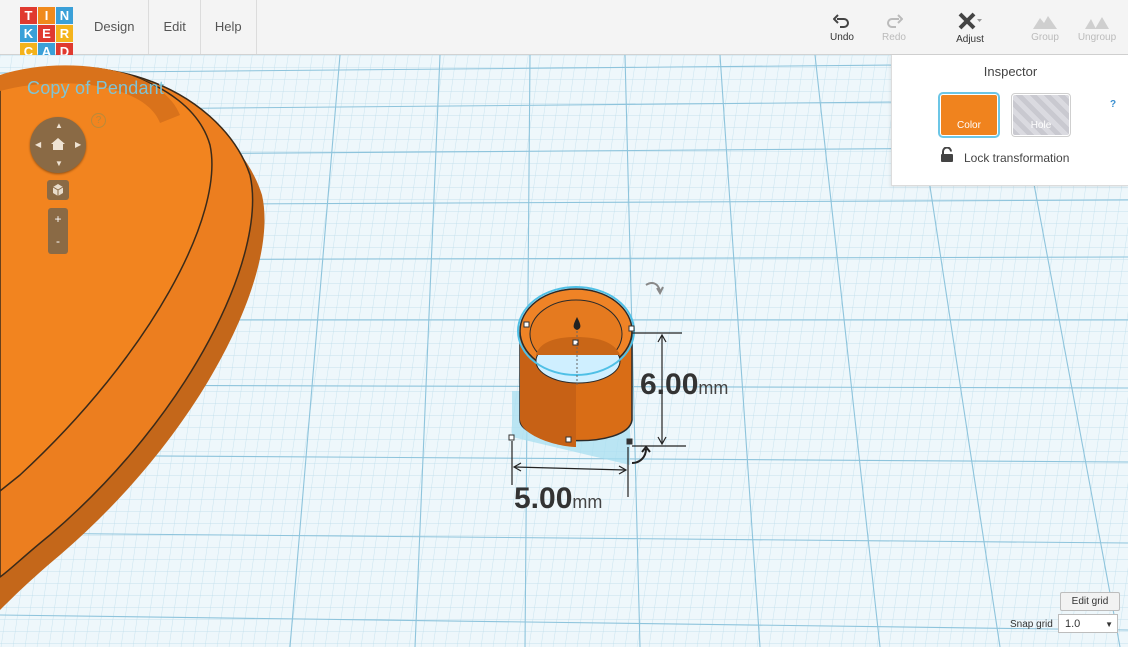  I want to click on zoom-control: + -, so click(58, 231).